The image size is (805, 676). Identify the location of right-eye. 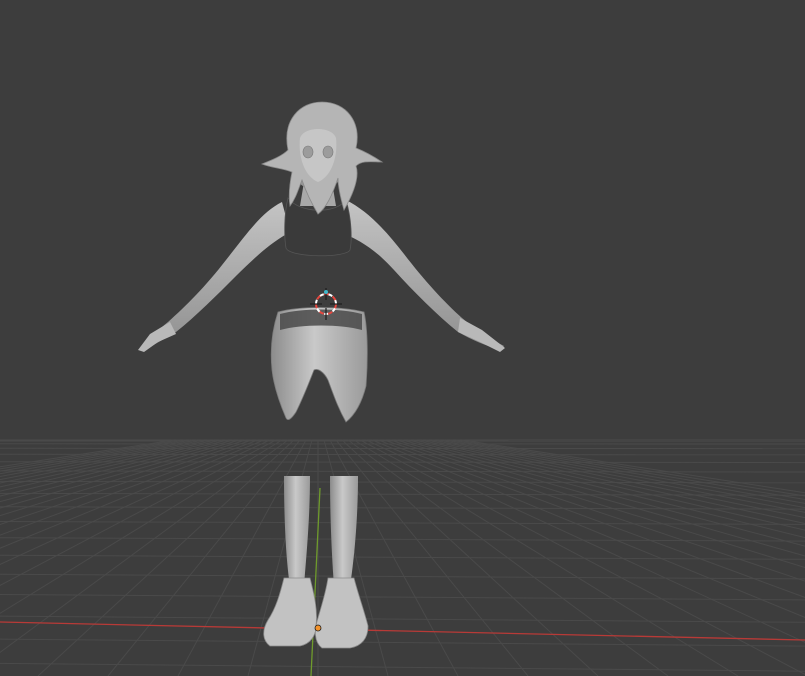
(328, 152).